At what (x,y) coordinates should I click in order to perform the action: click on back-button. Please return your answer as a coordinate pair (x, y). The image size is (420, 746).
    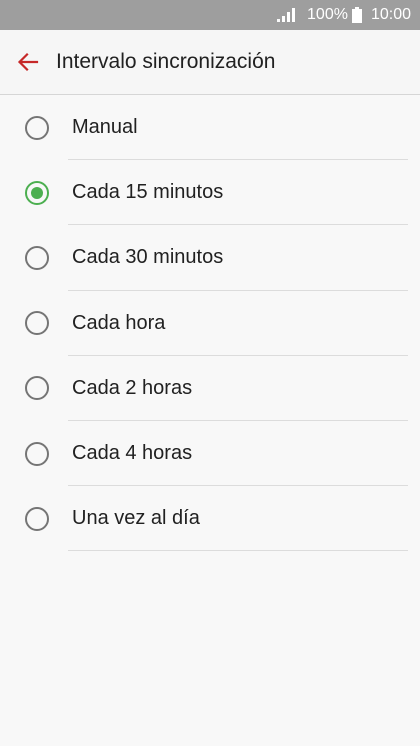
    Looking at the image, I should click on (28, 62).